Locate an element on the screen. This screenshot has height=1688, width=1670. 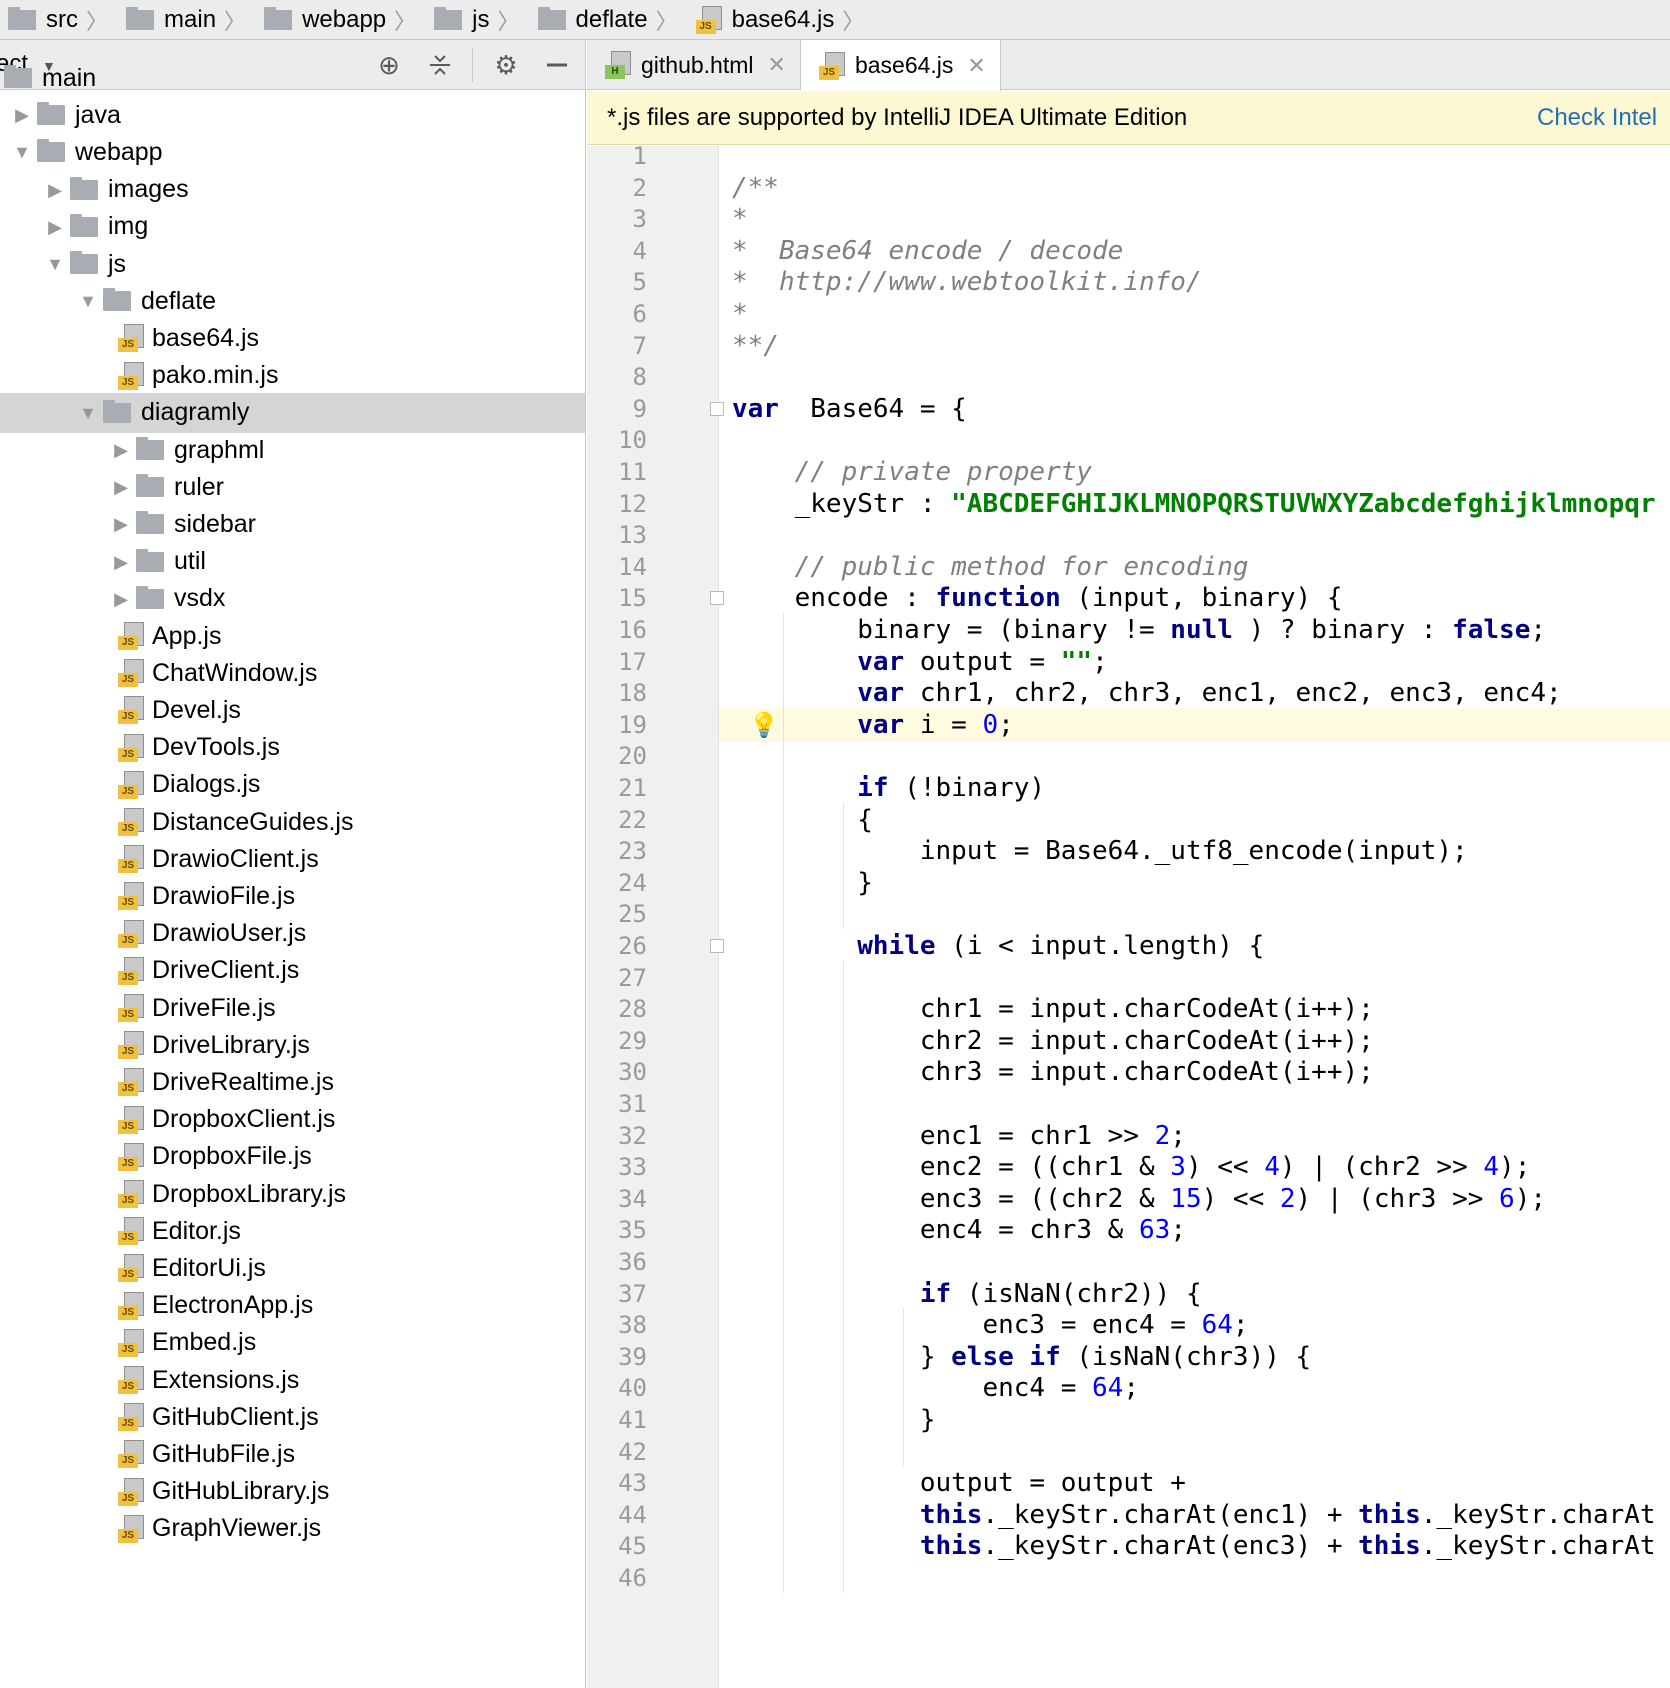
breadcrumb-item: src 〉 is located at coordinates (59, 19).